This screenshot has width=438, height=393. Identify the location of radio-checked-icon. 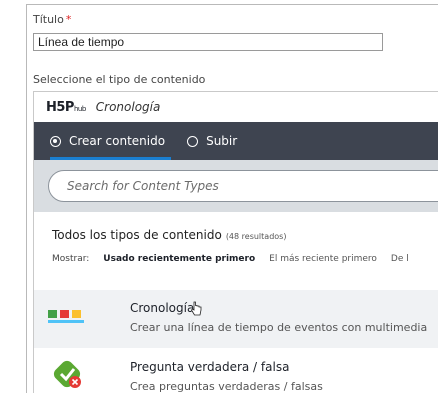
(55, 141).